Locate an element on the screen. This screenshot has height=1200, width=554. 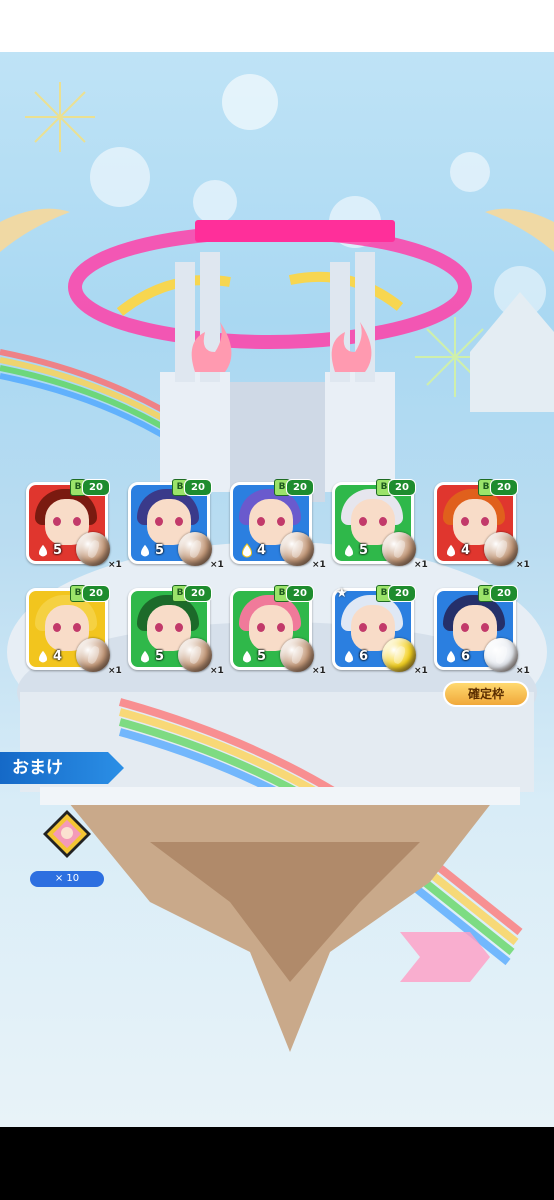
light-element-icon is located at coordinates (43, 657).